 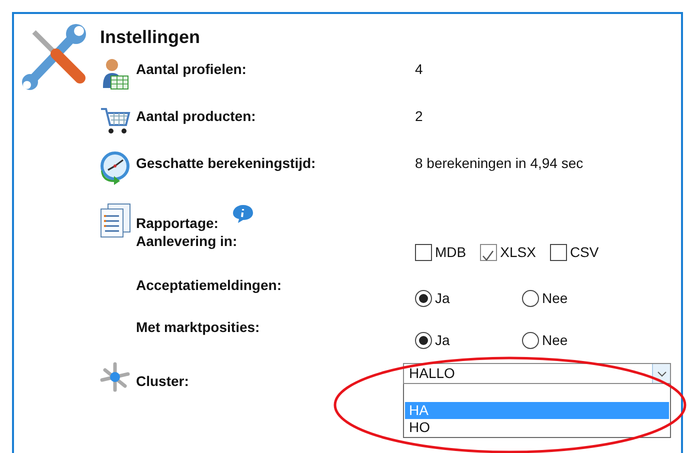 What do you see at coordinates (419, 116) in the screenshot?
I see `field-value: 2` at bounding box center [419, 116].